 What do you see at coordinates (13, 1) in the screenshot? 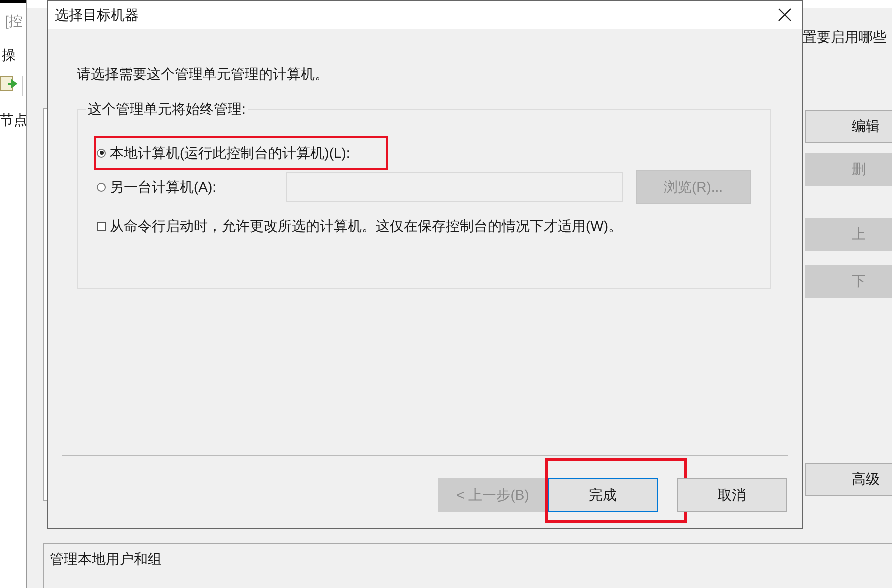
I see `window-edge` at bounding box center [13, 1].